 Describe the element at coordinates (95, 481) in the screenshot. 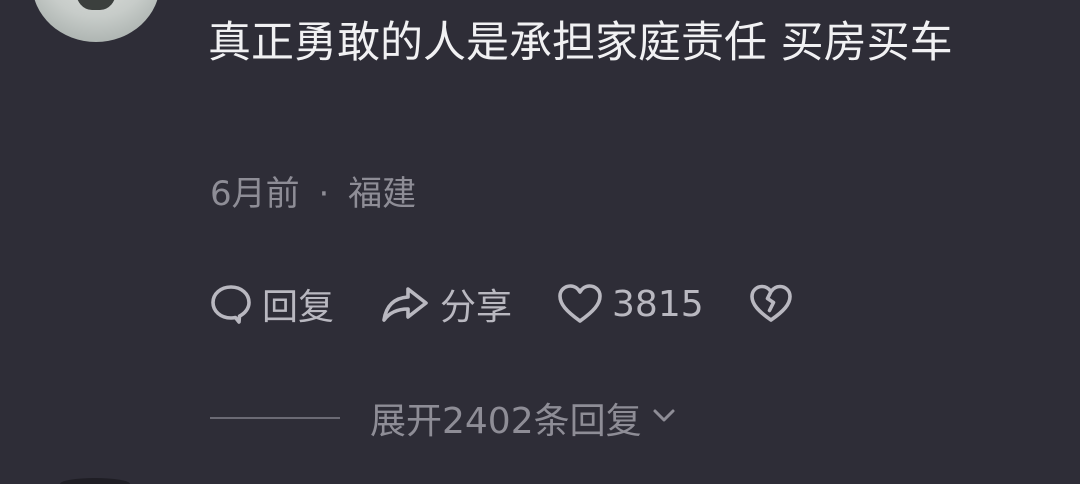

I see `next-avatar-peek` at that location.